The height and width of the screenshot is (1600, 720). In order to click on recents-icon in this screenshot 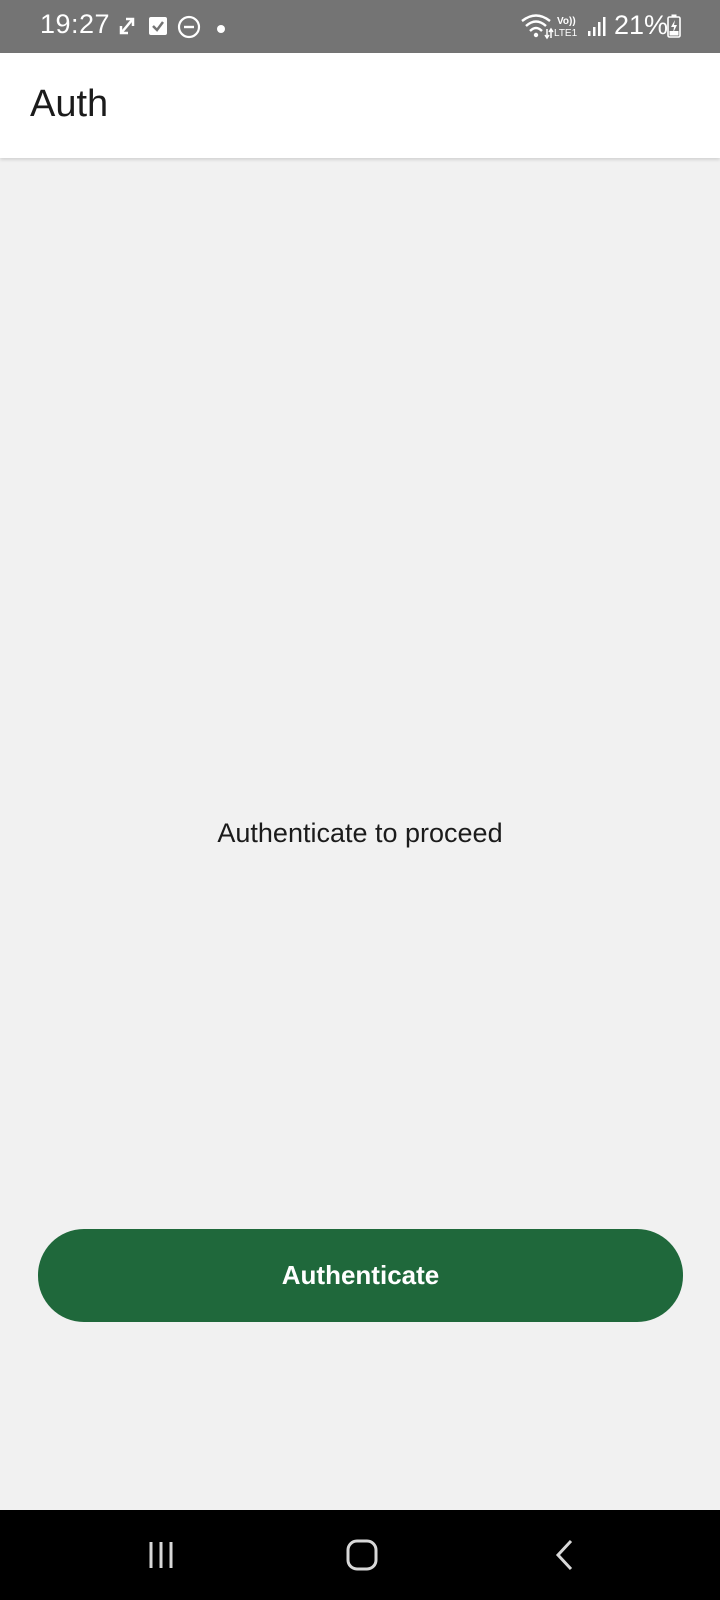, I will do `click(161, 1555)`.